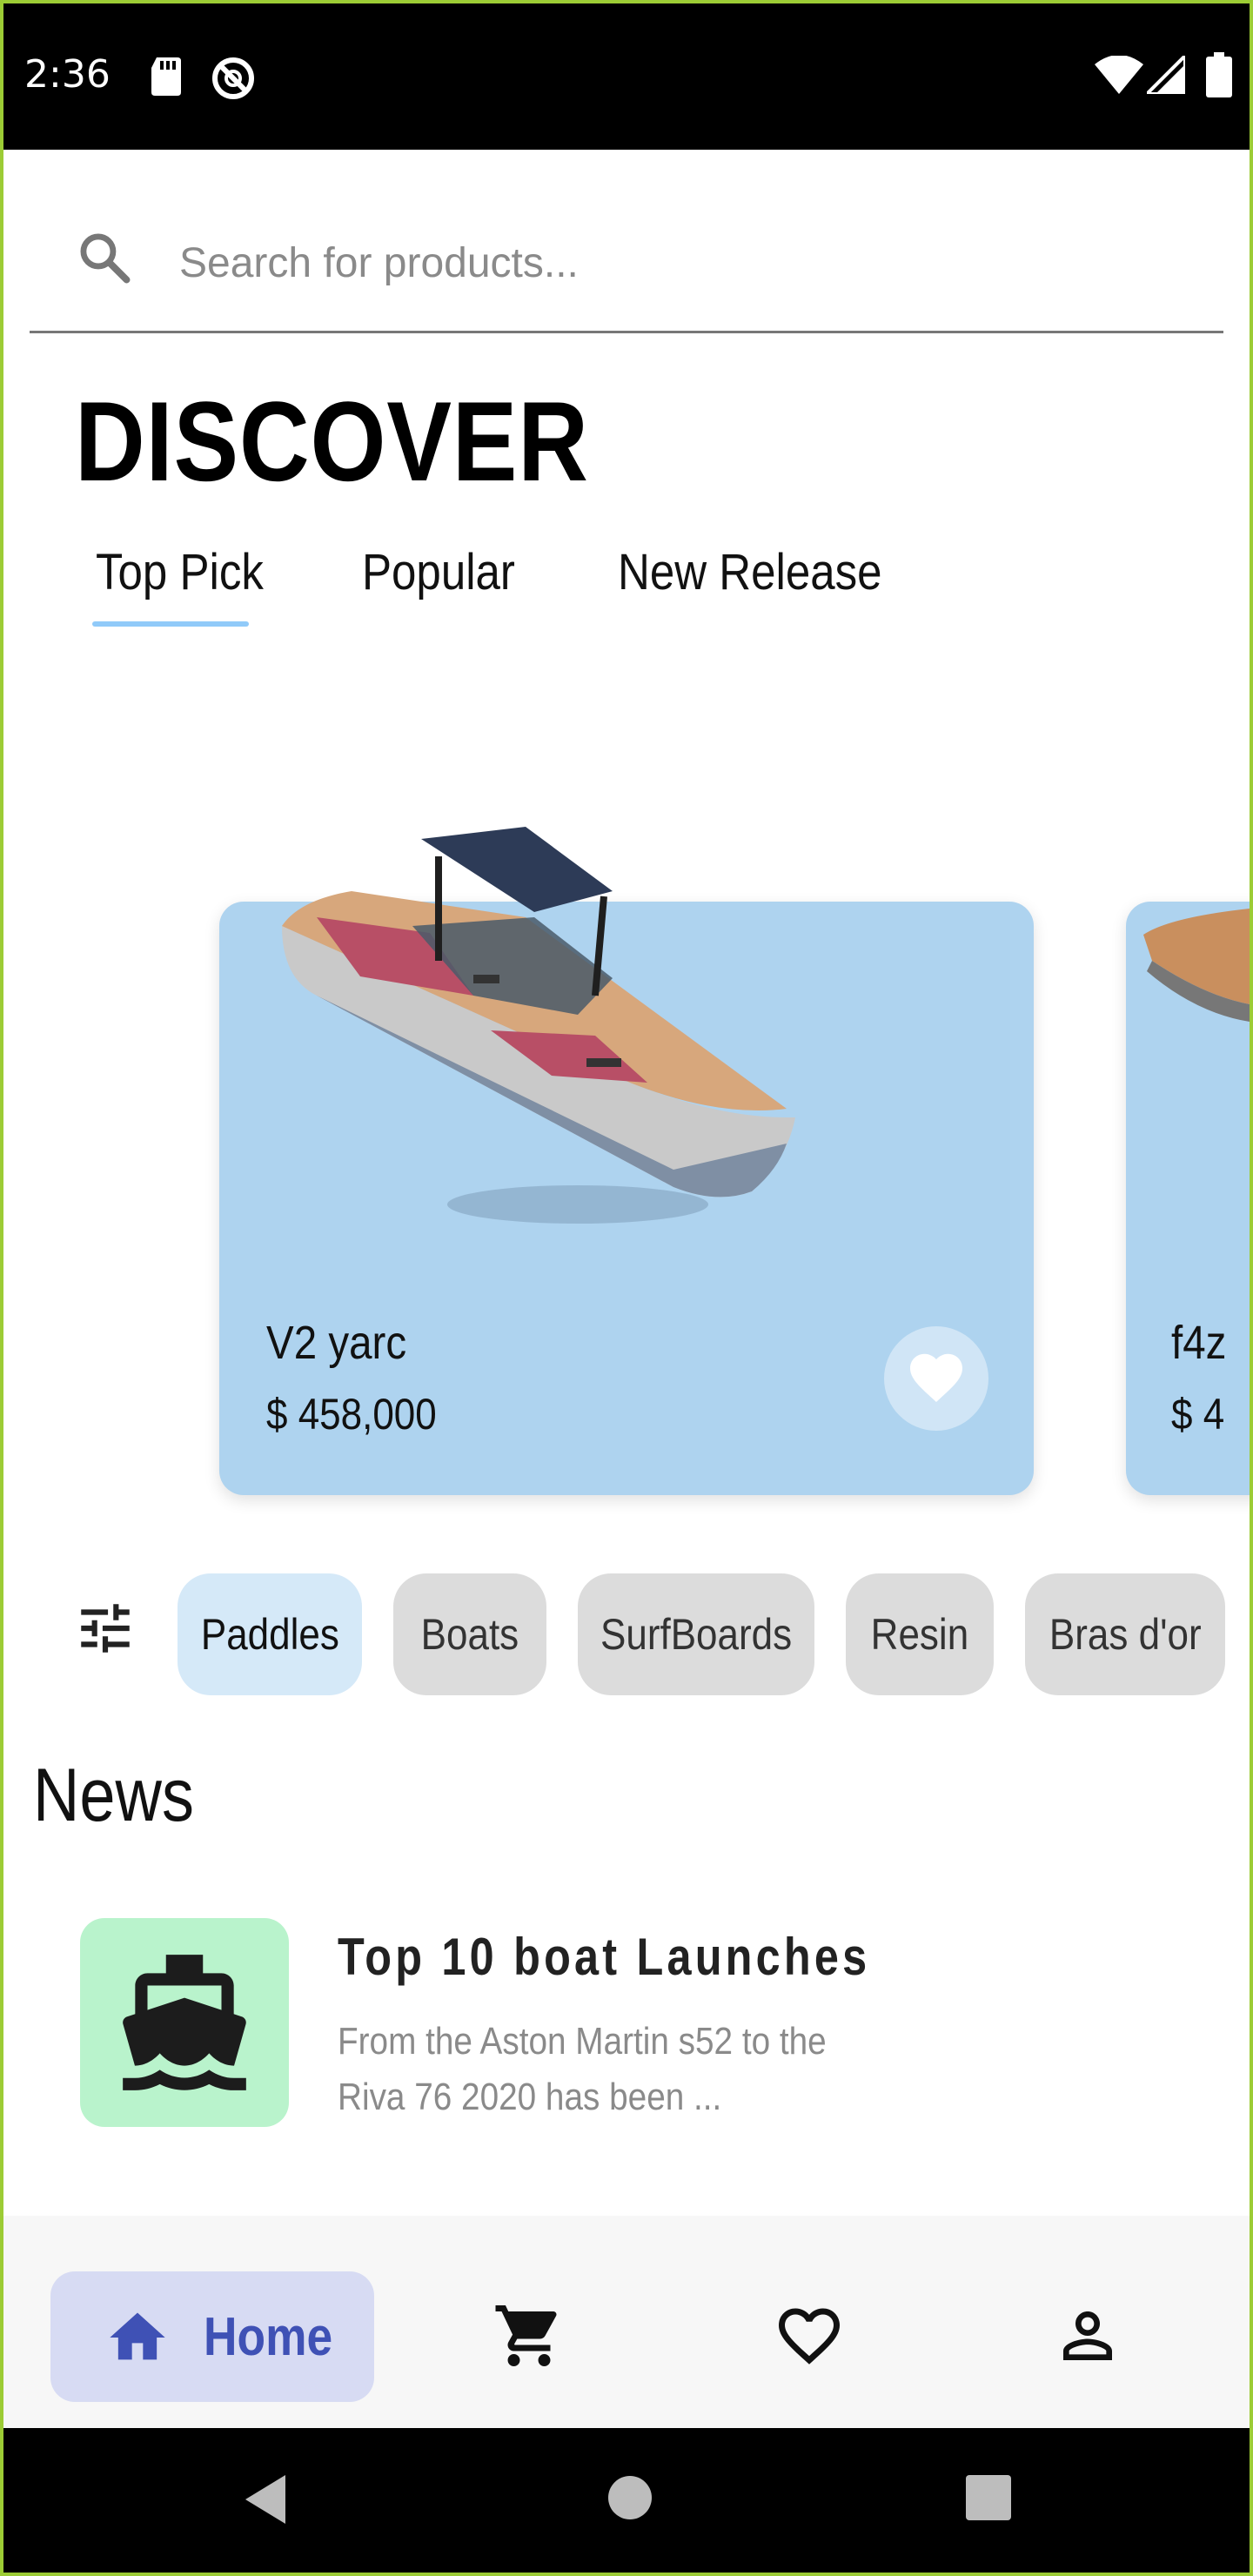 The height and width of the screenshot is (2576, 1253). What do you see at coordinates (336, 1343) in the screenshot?
I see `product-name: V2 yarc` at bounding box center [336, 1343].